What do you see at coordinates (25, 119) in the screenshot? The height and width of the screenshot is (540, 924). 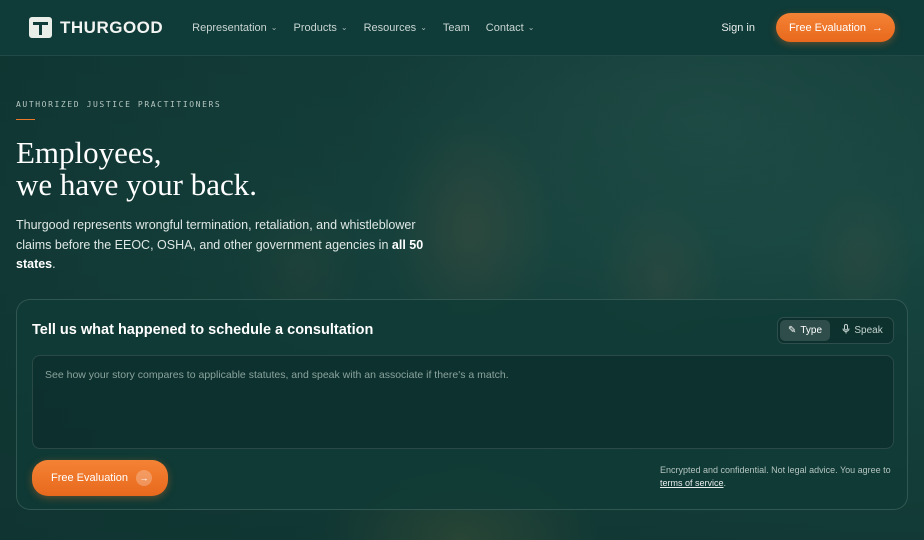 I see `eyebrow-divider` at bounding box center [25, 119].